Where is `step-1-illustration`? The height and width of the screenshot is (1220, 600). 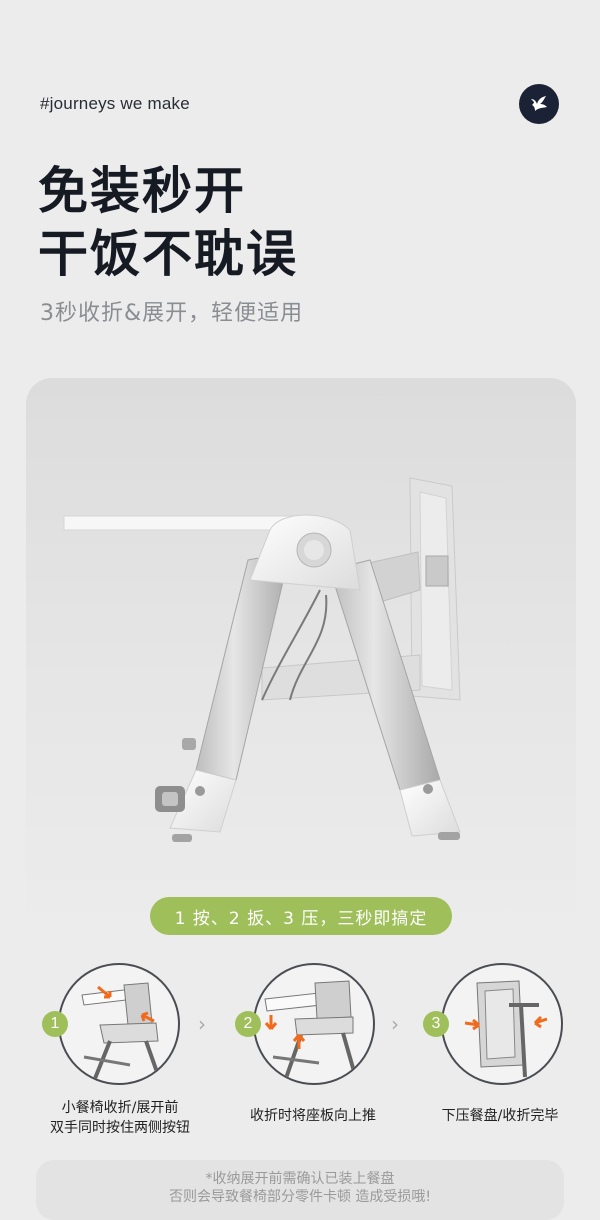
step-1-illustration is located at coordinates (119, 1024).